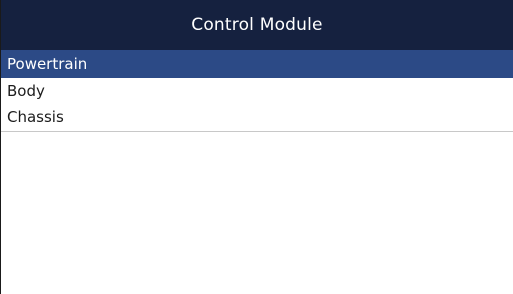 This screenshot has height=294, width=513. What do you see at coordinates (47, 64) in the screenshot?
I see `list-item-label: Powertrain` at bounding box center [47, 64].